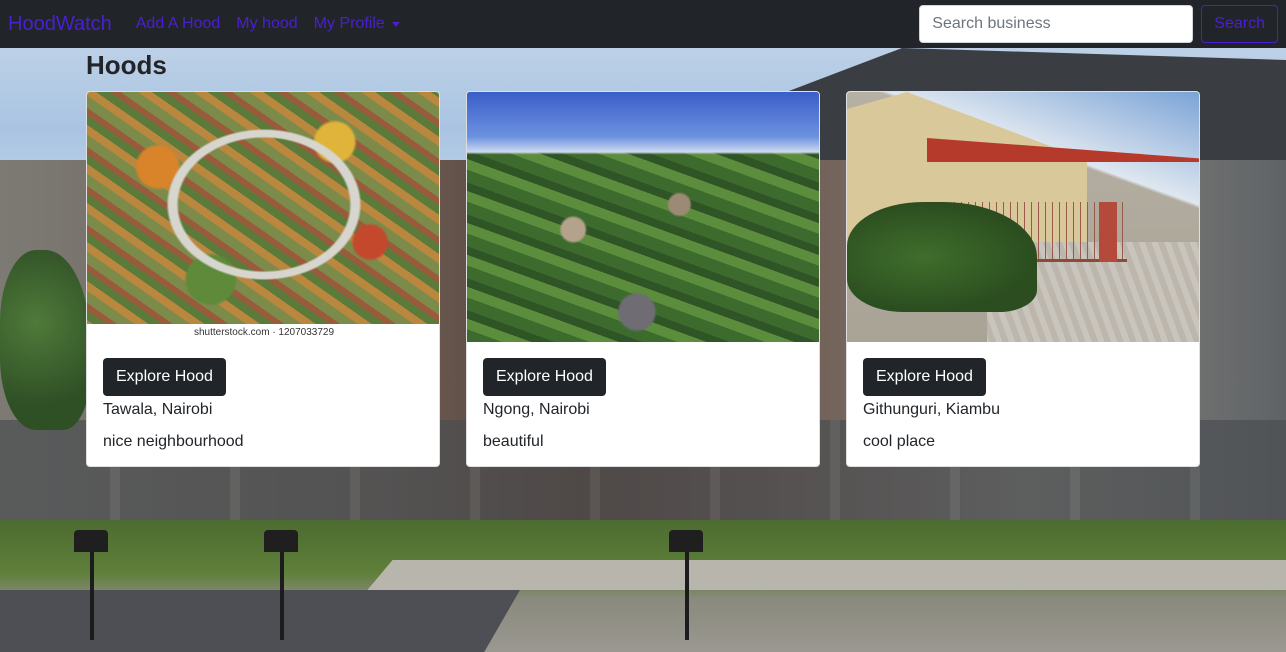  I want to click on bg-sidewalk, so click(826, 575).